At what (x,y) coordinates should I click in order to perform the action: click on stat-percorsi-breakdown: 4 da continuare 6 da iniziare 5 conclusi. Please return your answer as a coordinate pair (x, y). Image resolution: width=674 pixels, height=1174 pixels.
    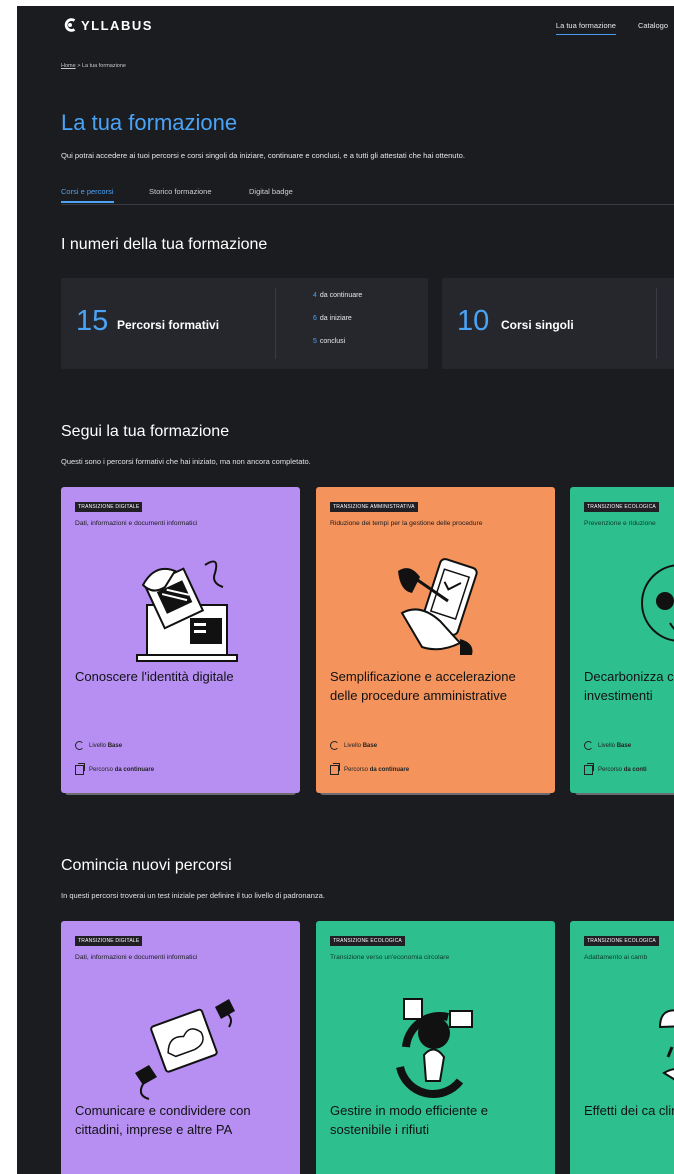
    Looking at the image, I should click on (337, 326).